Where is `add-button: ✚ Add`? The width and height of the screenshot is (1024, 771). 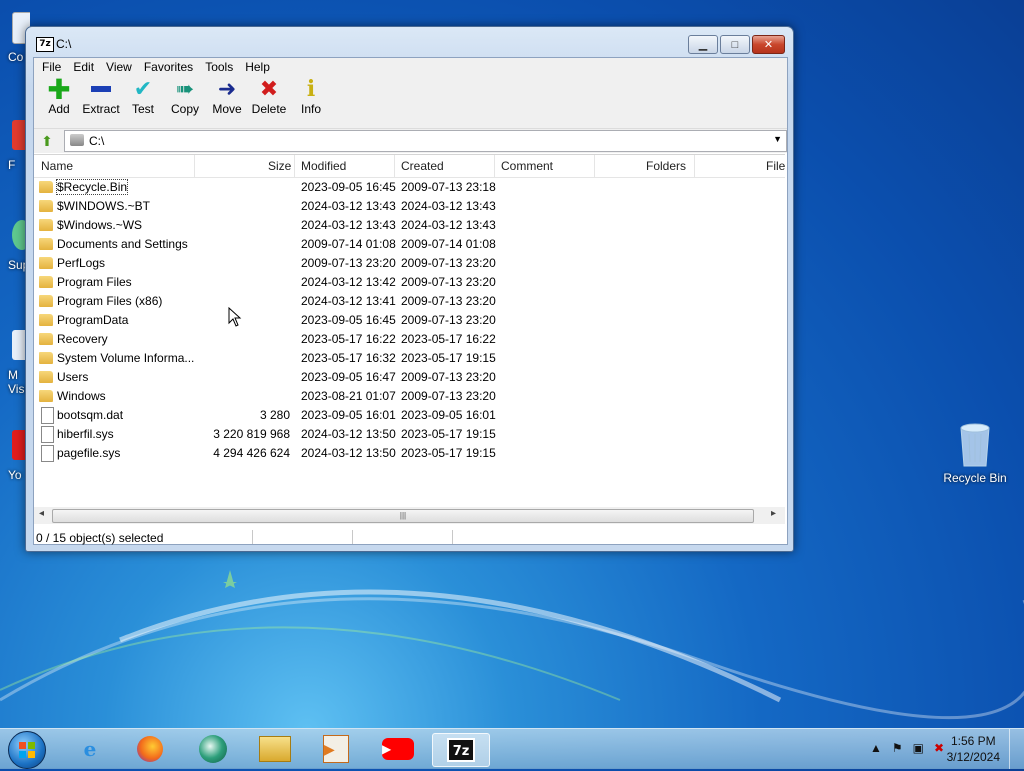 add-button: ✚ Add is located at coordinates (59, 100).